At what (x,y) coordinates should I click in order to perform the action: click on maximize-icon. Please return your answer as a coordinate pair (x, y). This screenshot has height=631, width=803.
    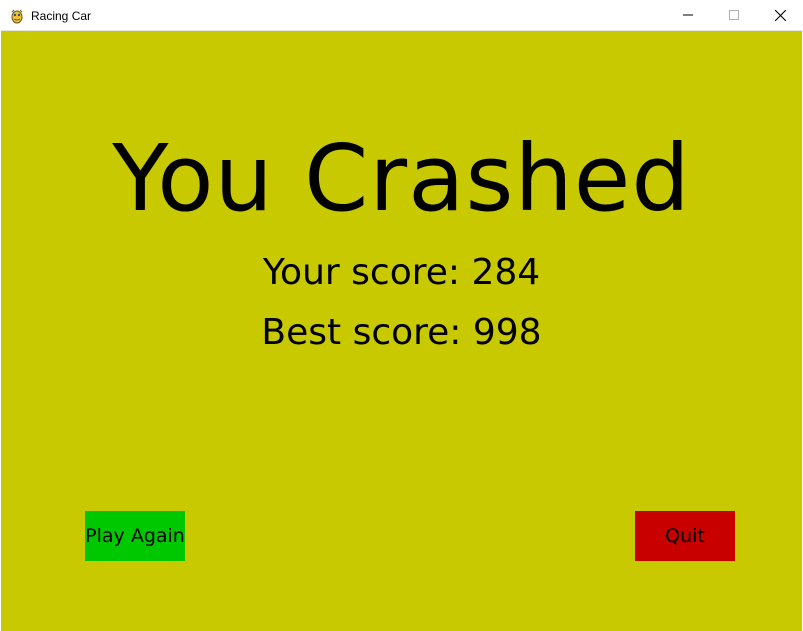
    Looking at the image, I should click on (734, 15).